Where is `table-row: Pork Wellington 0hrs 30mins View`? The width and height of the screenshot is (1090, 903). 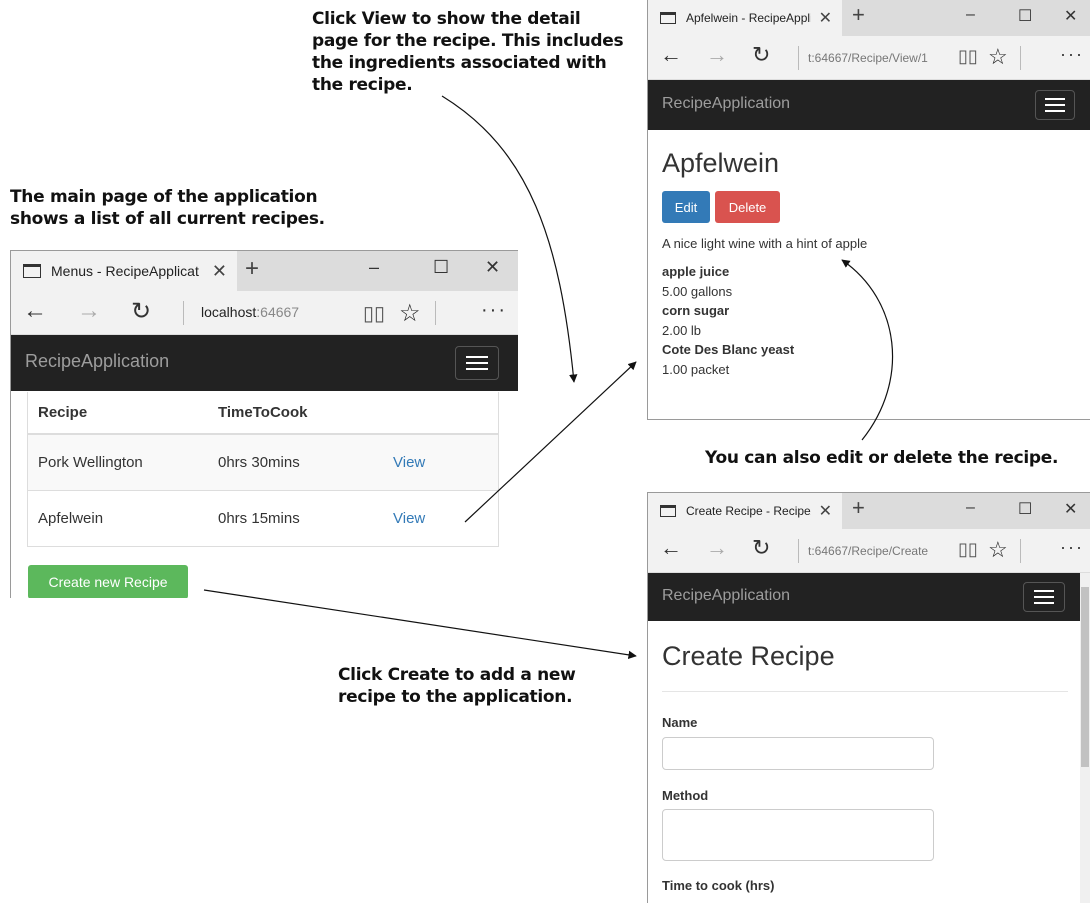 table-row: Pork Wellington 0hrs 30mins View is located at coordinates (263, 462).